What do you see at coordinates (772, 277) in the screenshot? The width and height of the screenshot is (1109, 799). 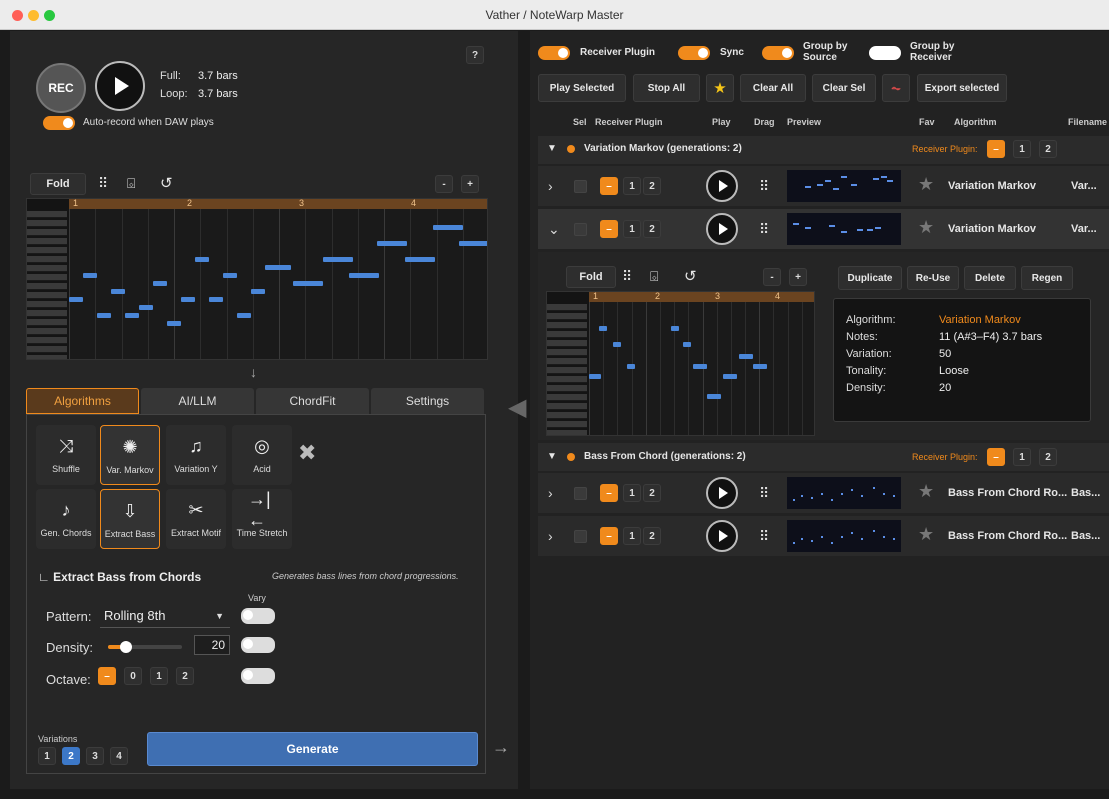 I see `detail-zoom-out-button: -` at bounding box center [772, 277].